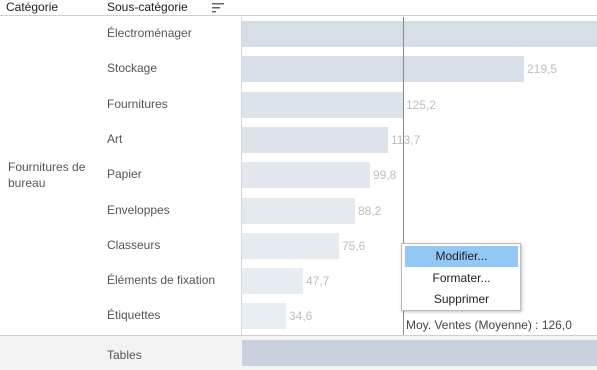 The image size is (597, 370). What do you see at coordinates (370, 210) in the screenshot?
I see `bar-value-label: 88,2` at bounding box center [370, 210].